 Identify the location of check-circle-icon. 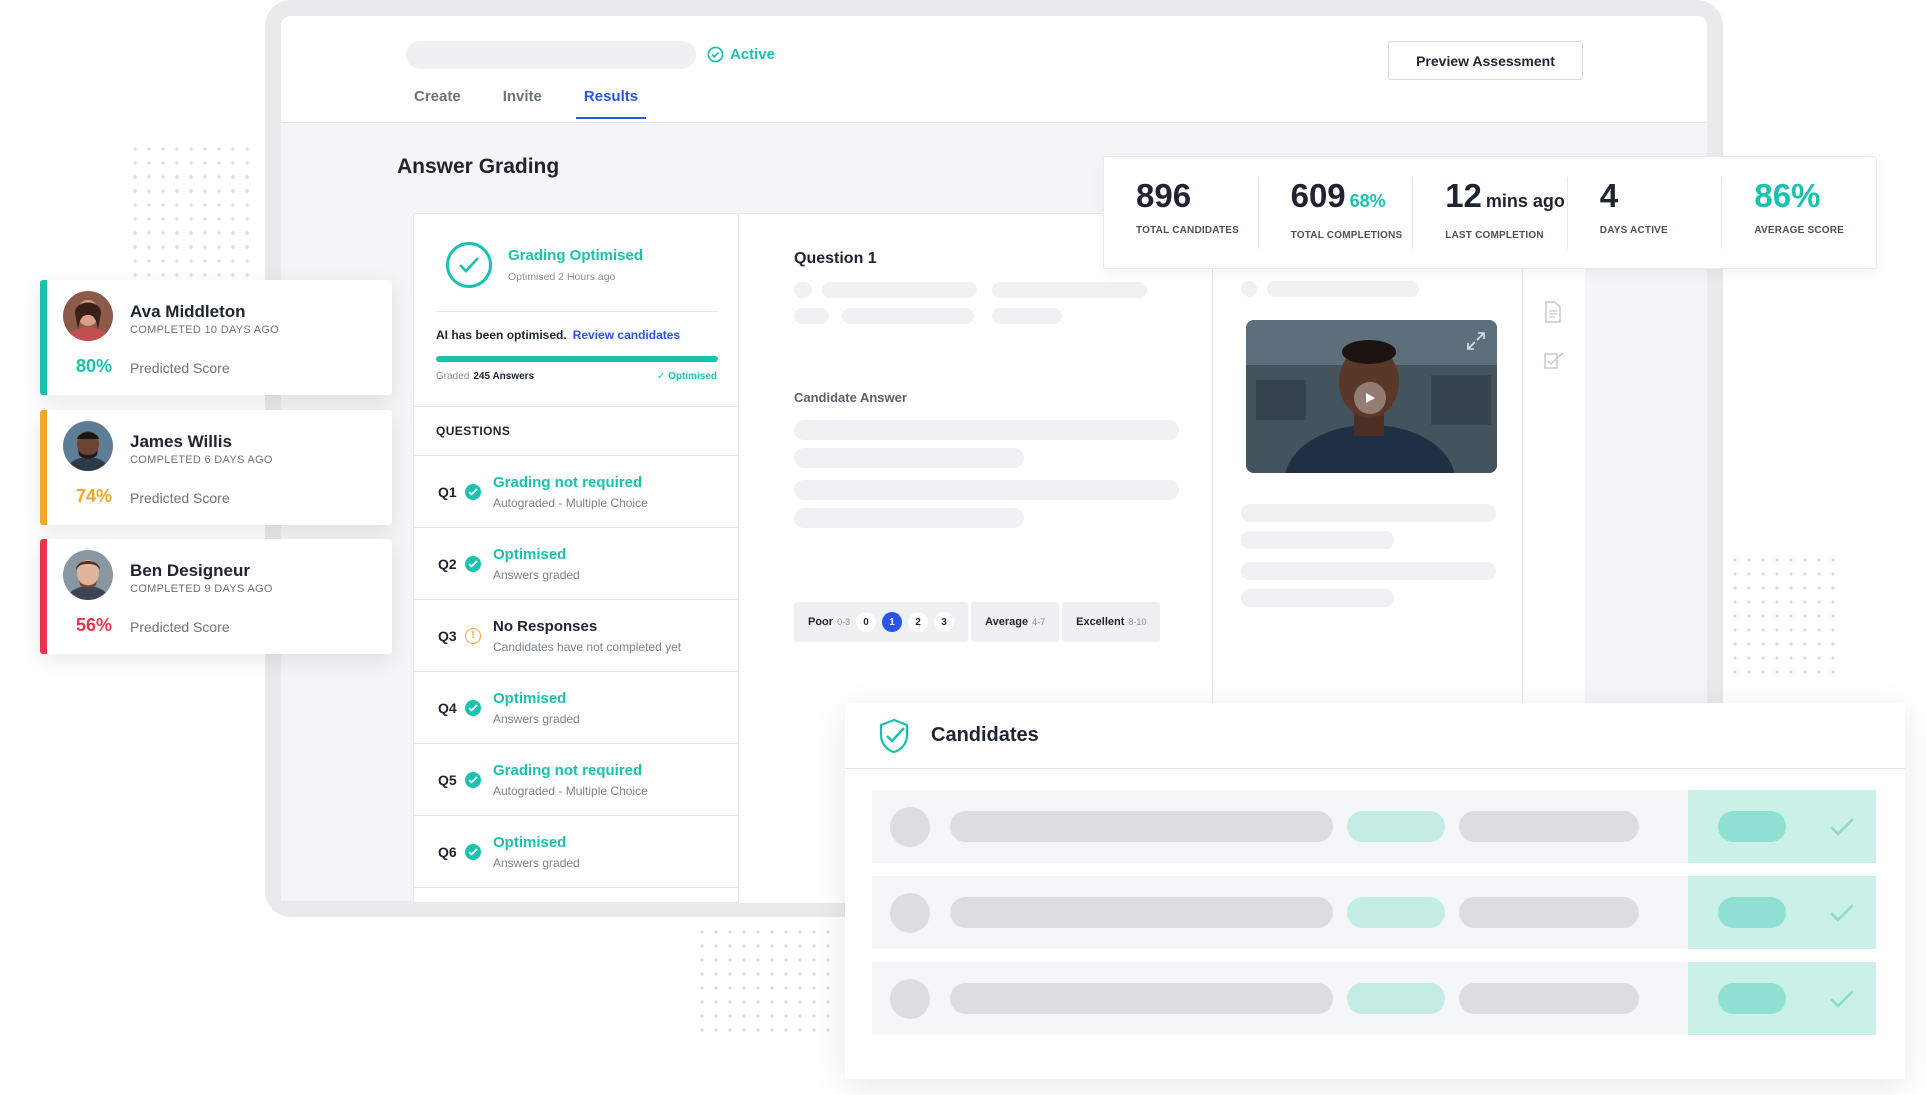
(715, 54).